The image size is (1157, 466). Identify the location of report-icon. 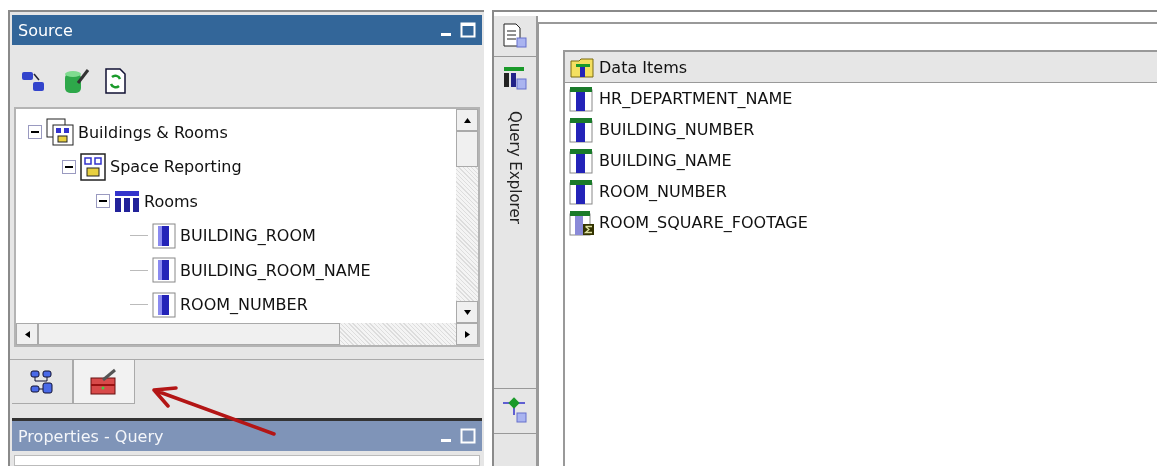
(515, 36).